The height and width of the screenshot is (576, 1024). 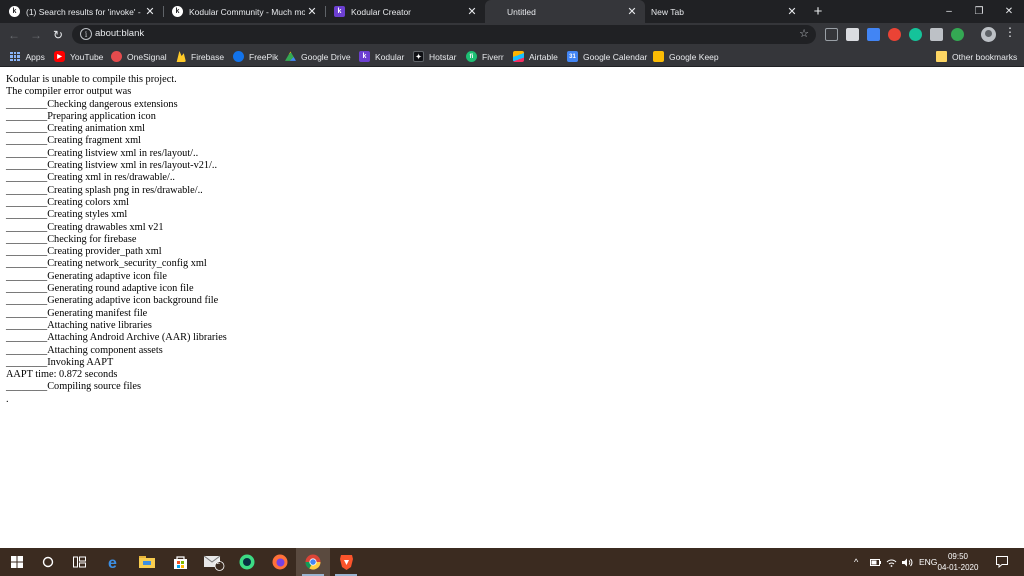 I want to click on tab-title: New Tab, so click(x=667, y=11).